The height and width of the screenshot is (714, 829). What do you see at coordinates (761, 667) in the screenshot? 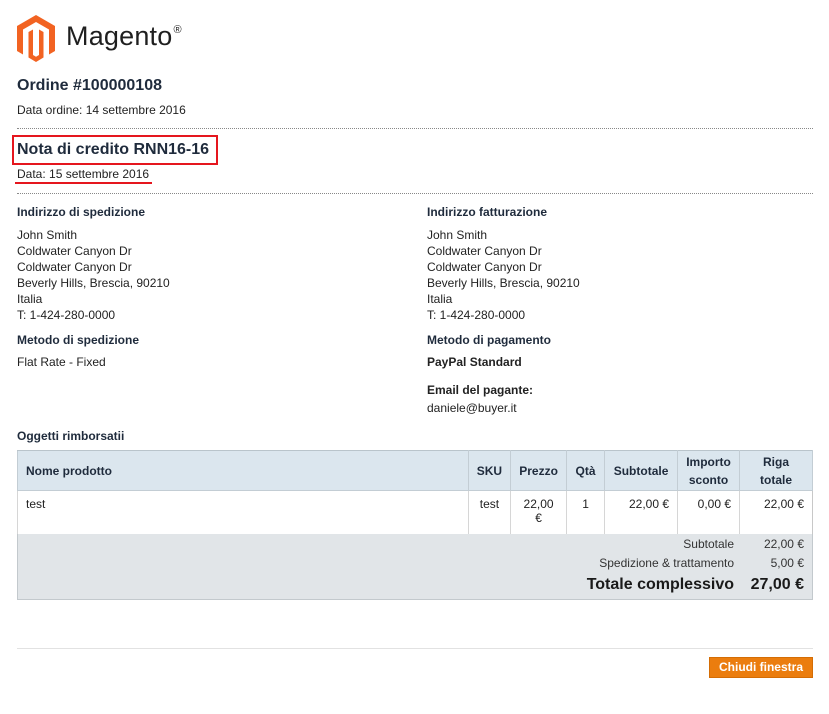
I see `close-window-button: Chiudi finestra` at bounding box center [761, 667].